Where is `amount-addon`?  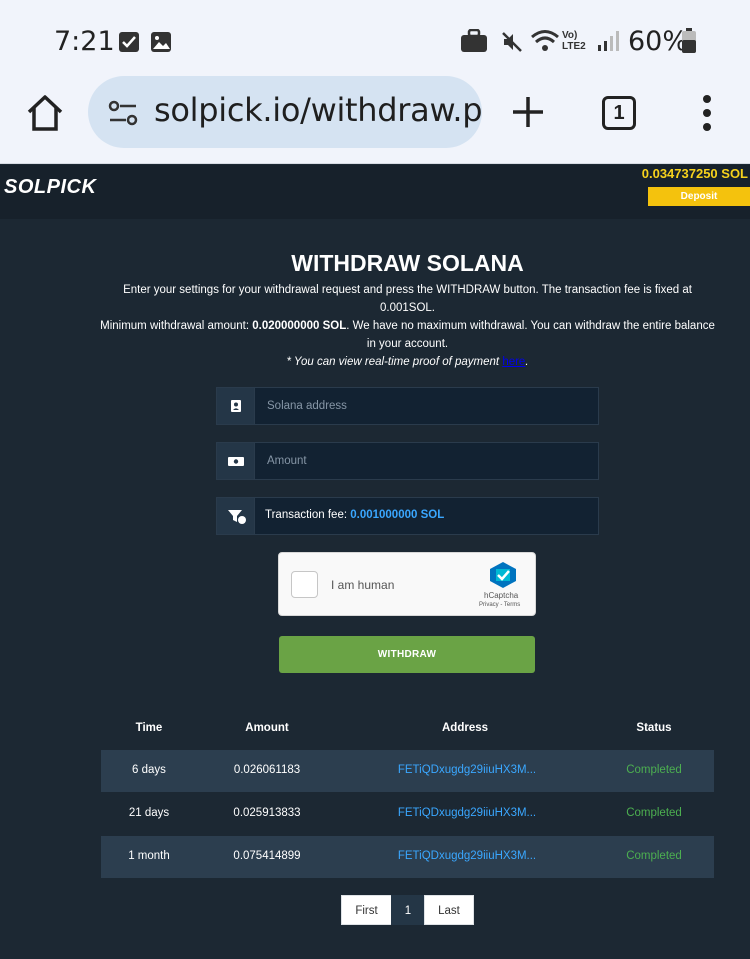 amount-addon is located at coordinates (236, 461).